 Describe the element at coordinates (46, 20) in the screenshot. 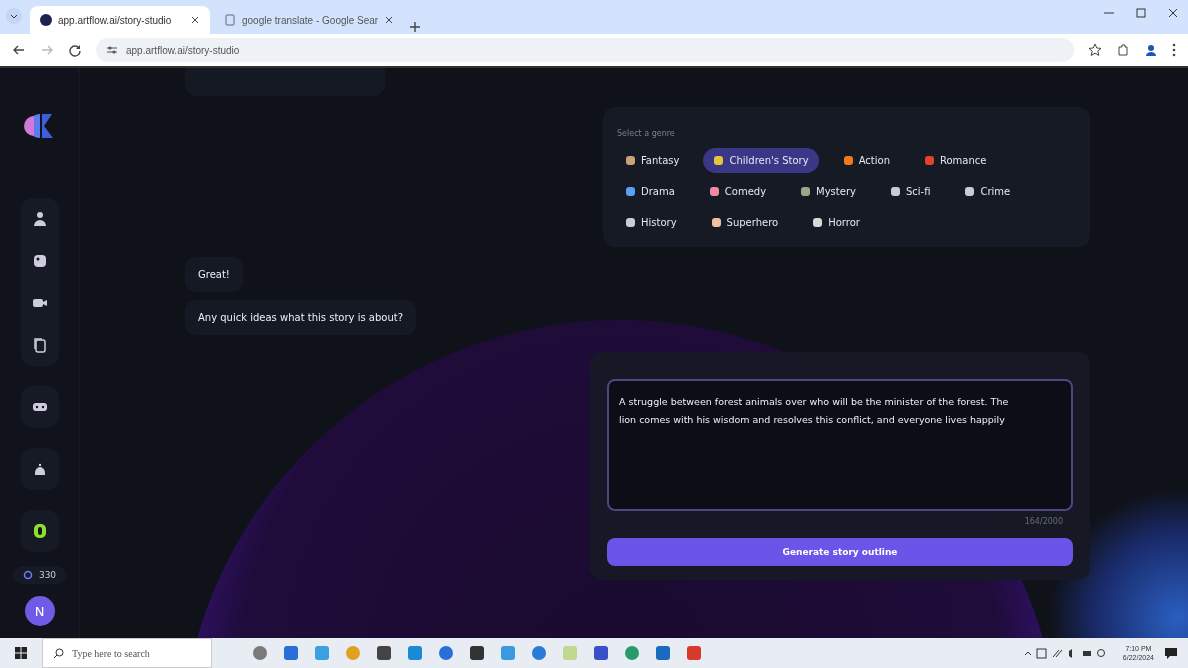

I see `site-favicon` at that location.